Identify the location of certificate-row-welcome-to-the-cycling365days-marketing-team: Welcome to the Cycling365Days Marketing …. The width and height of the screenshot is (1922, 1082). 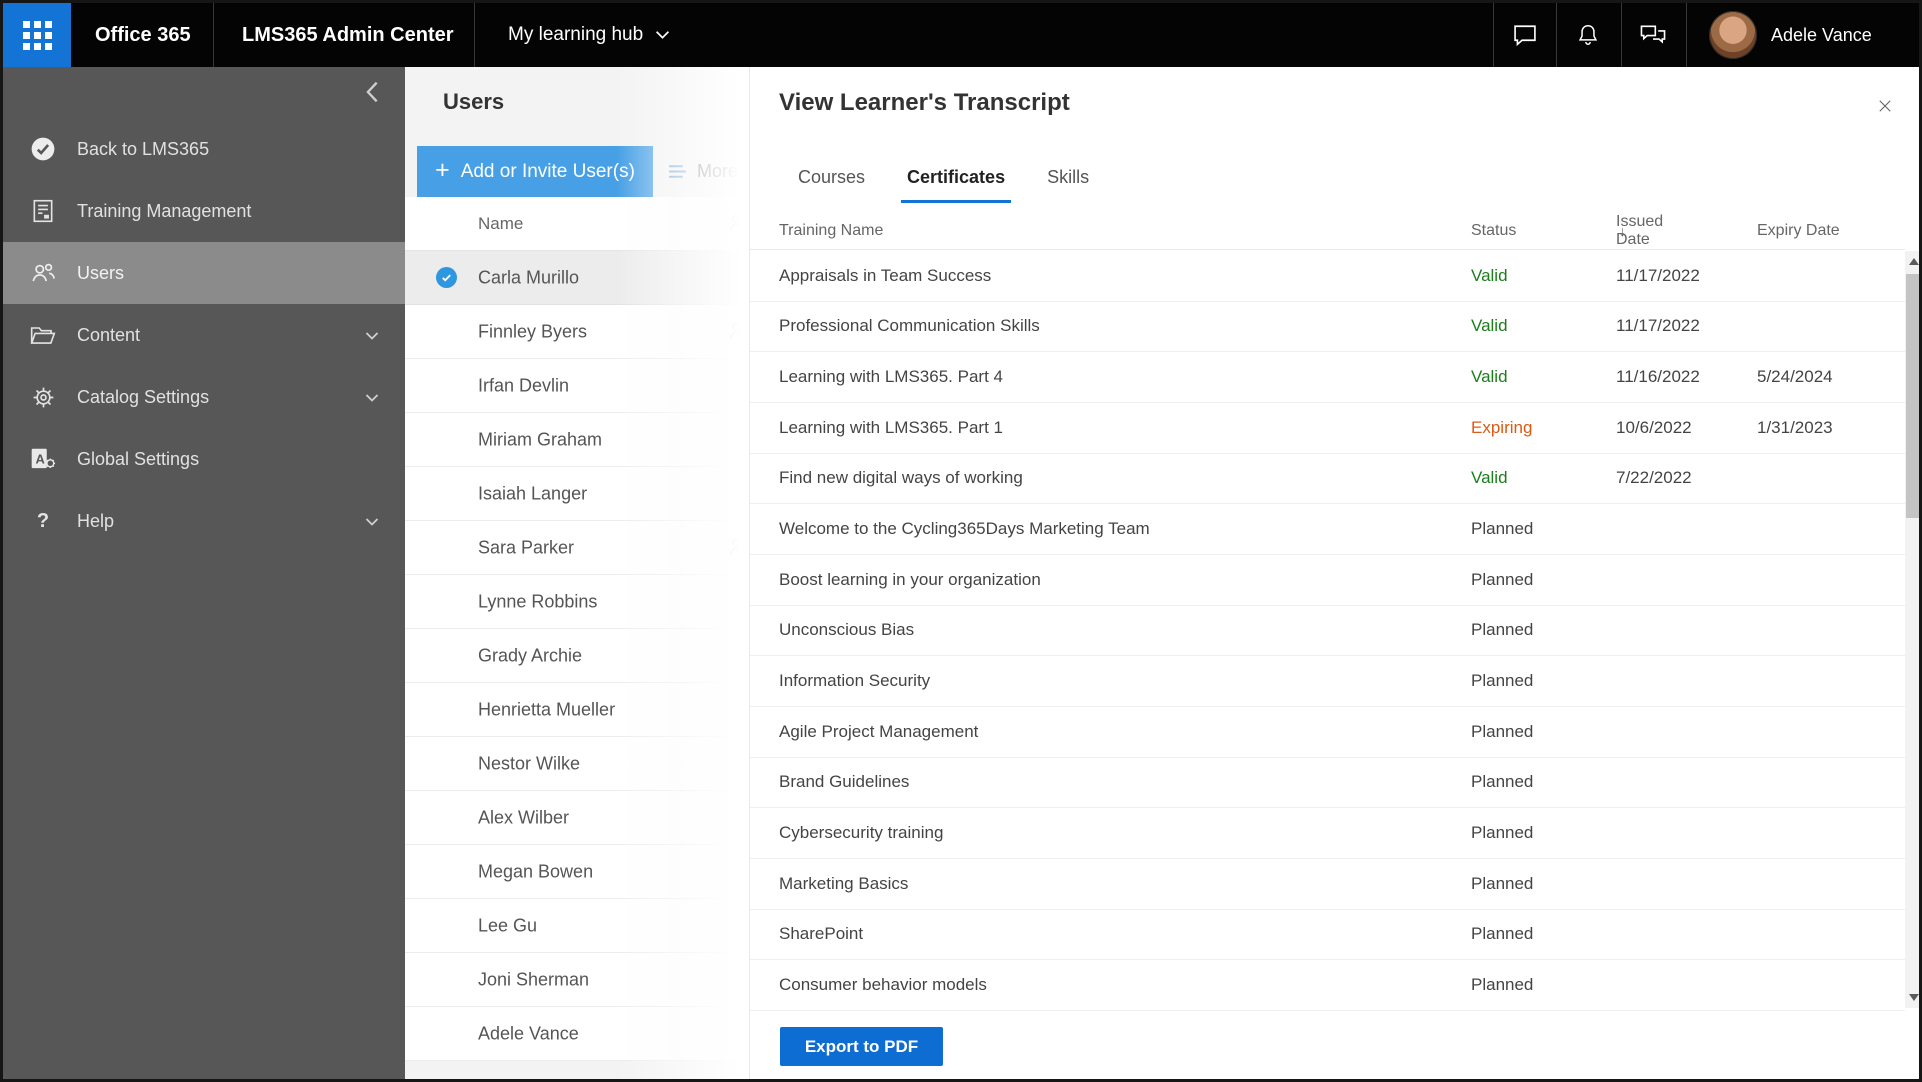
(1327, 529).